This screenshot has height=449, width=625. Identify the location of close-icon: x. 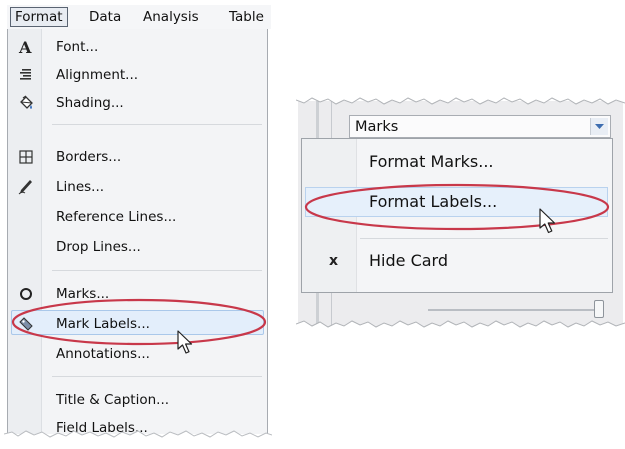
(334, 261).